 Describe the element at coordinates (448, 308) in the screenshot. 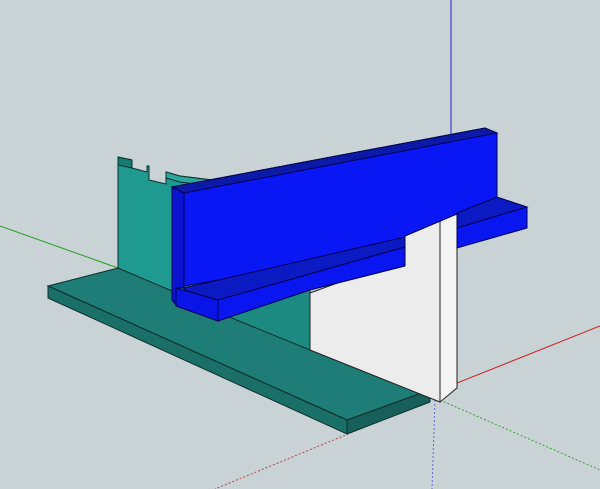

I see `white-block-right-face` at that location.